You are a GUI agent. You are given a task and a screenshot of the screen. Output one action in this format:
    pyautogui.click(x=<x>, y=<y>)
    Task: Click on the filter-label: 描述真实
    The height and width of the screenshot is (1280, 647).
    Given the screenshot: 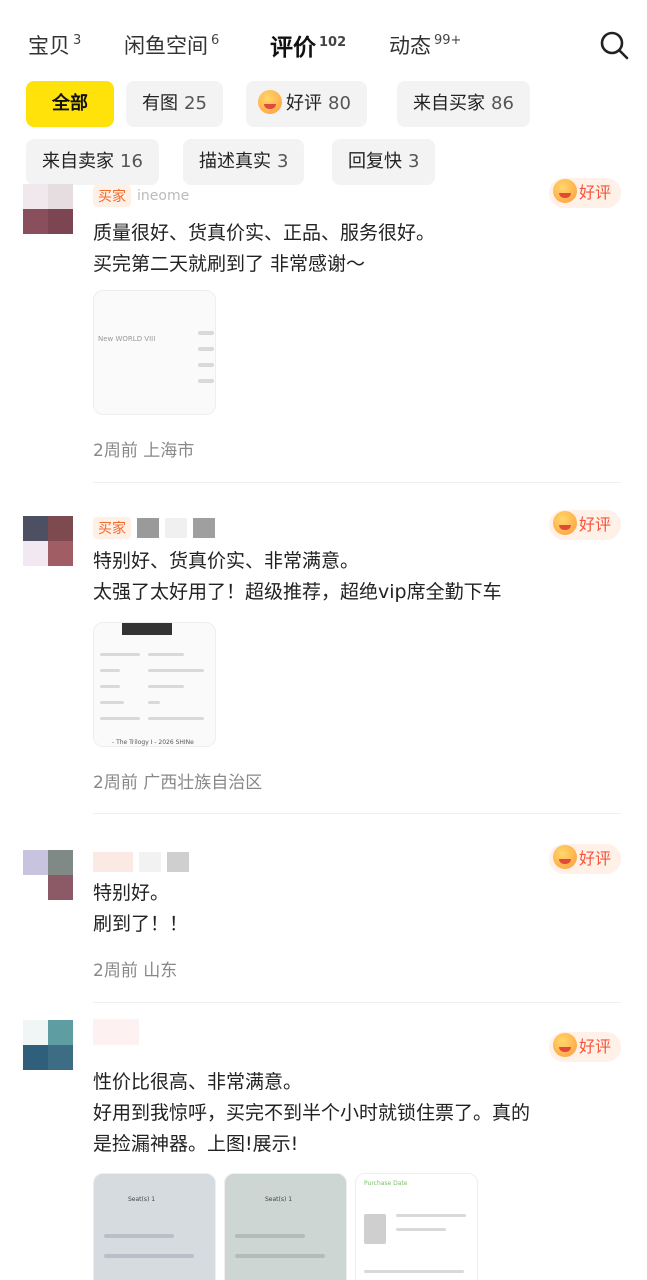 What is the action you would take?
    pyautogui.click(x=235, y=161)
    